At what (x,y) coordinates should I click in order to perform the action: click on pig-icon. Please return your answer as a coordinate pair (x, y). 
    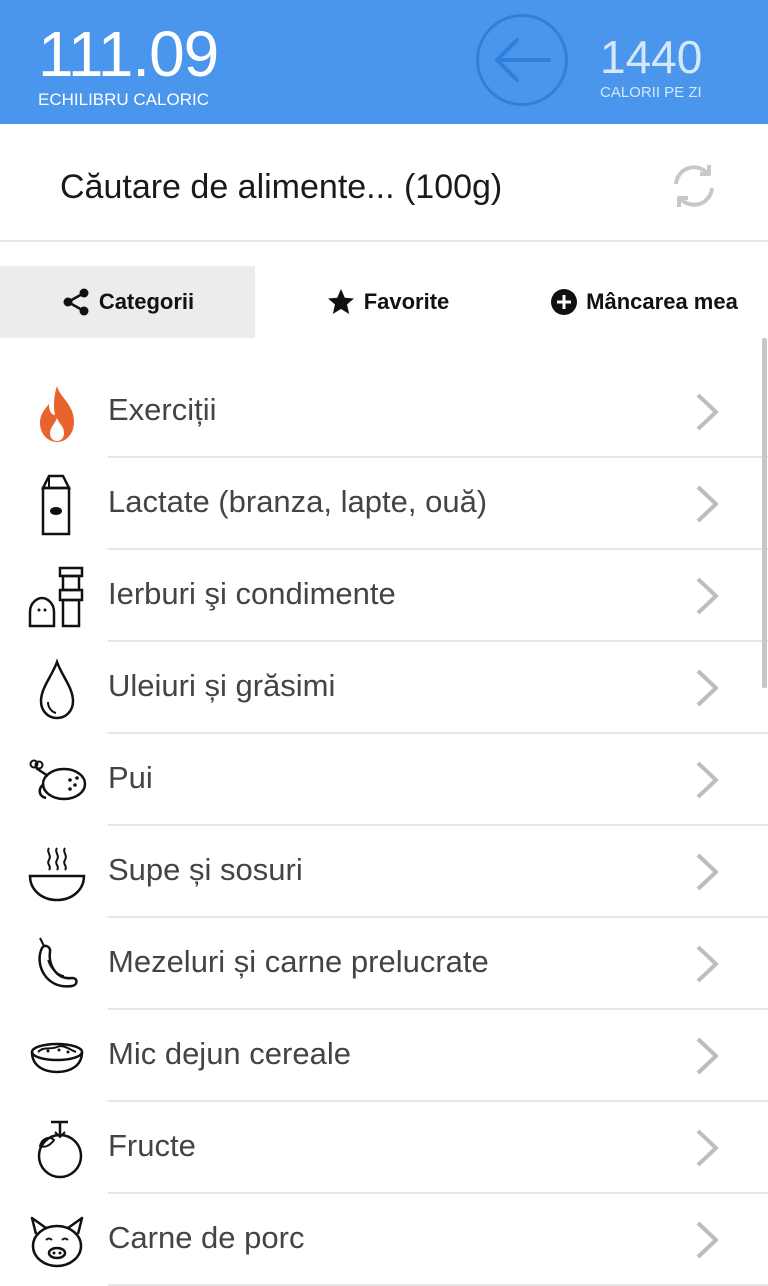
    Looking at the image, I should click on (57, 1242).